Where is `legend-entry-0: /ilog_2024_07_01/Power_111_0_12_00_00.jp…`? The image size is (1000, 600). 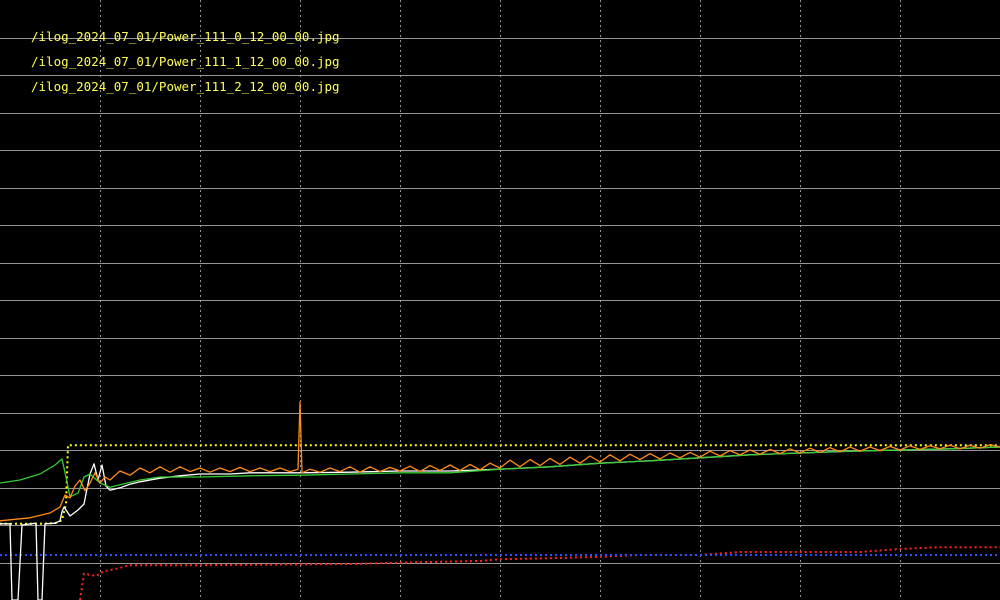
legend-entry-0: /ilog_2024_07_01/Power_111_0_12_00_00.jp… is located at coordinates (185, 36).